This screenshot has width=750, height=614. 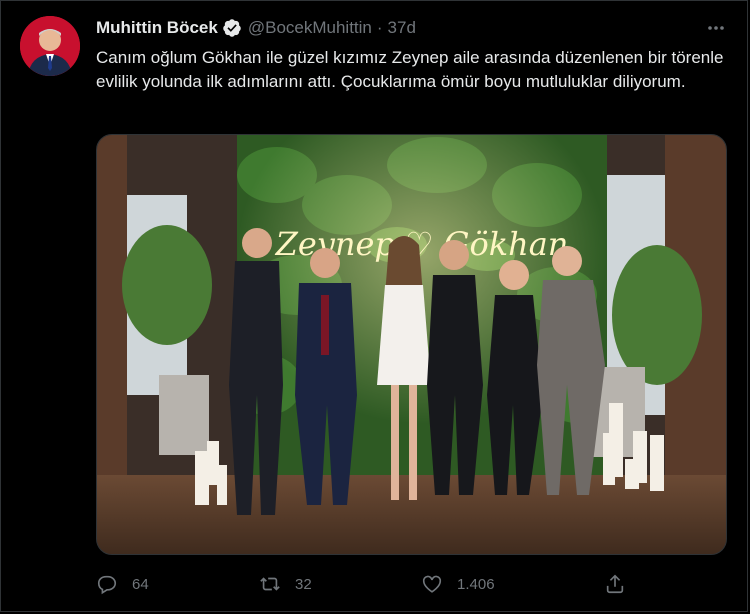 What do you see at coordinates (122, 584) in the screenshot?
I see `reply-button: 64` at bounding box center [122, 584].